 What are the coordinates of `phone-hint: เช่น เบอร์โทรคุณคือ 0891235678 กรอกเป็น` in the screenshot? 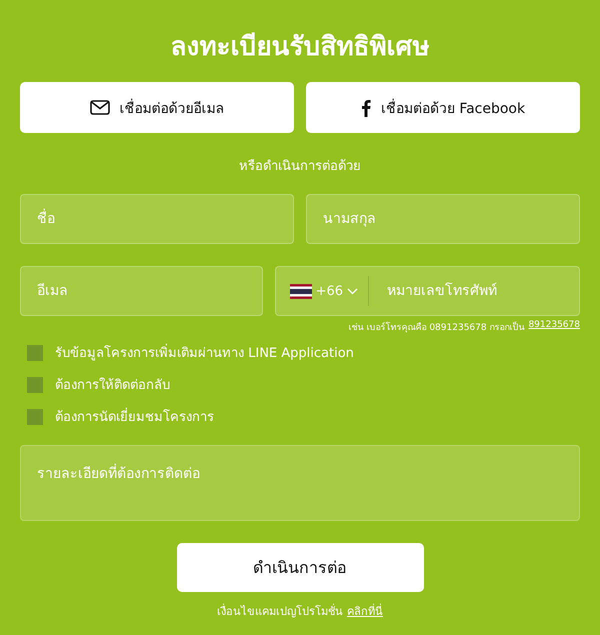 It's located at (436, 327).